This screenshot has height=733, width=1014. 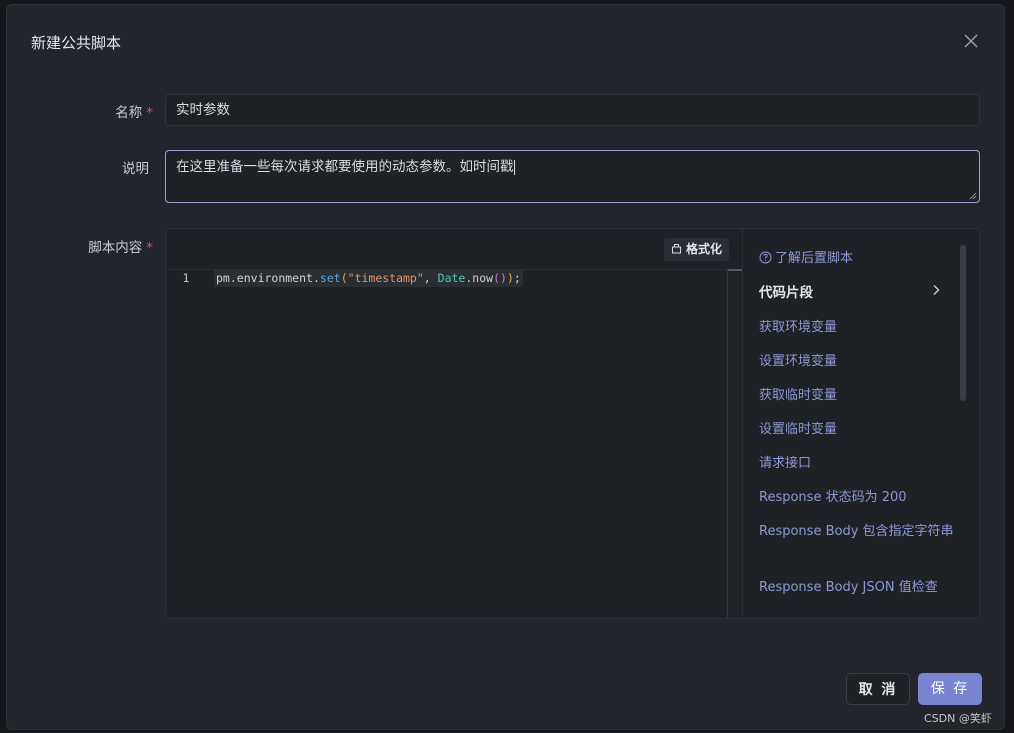 What do you see at coordinates (517, 278) in the screenshot?
I see `code-token: ;` at bounding box center [517, 278].